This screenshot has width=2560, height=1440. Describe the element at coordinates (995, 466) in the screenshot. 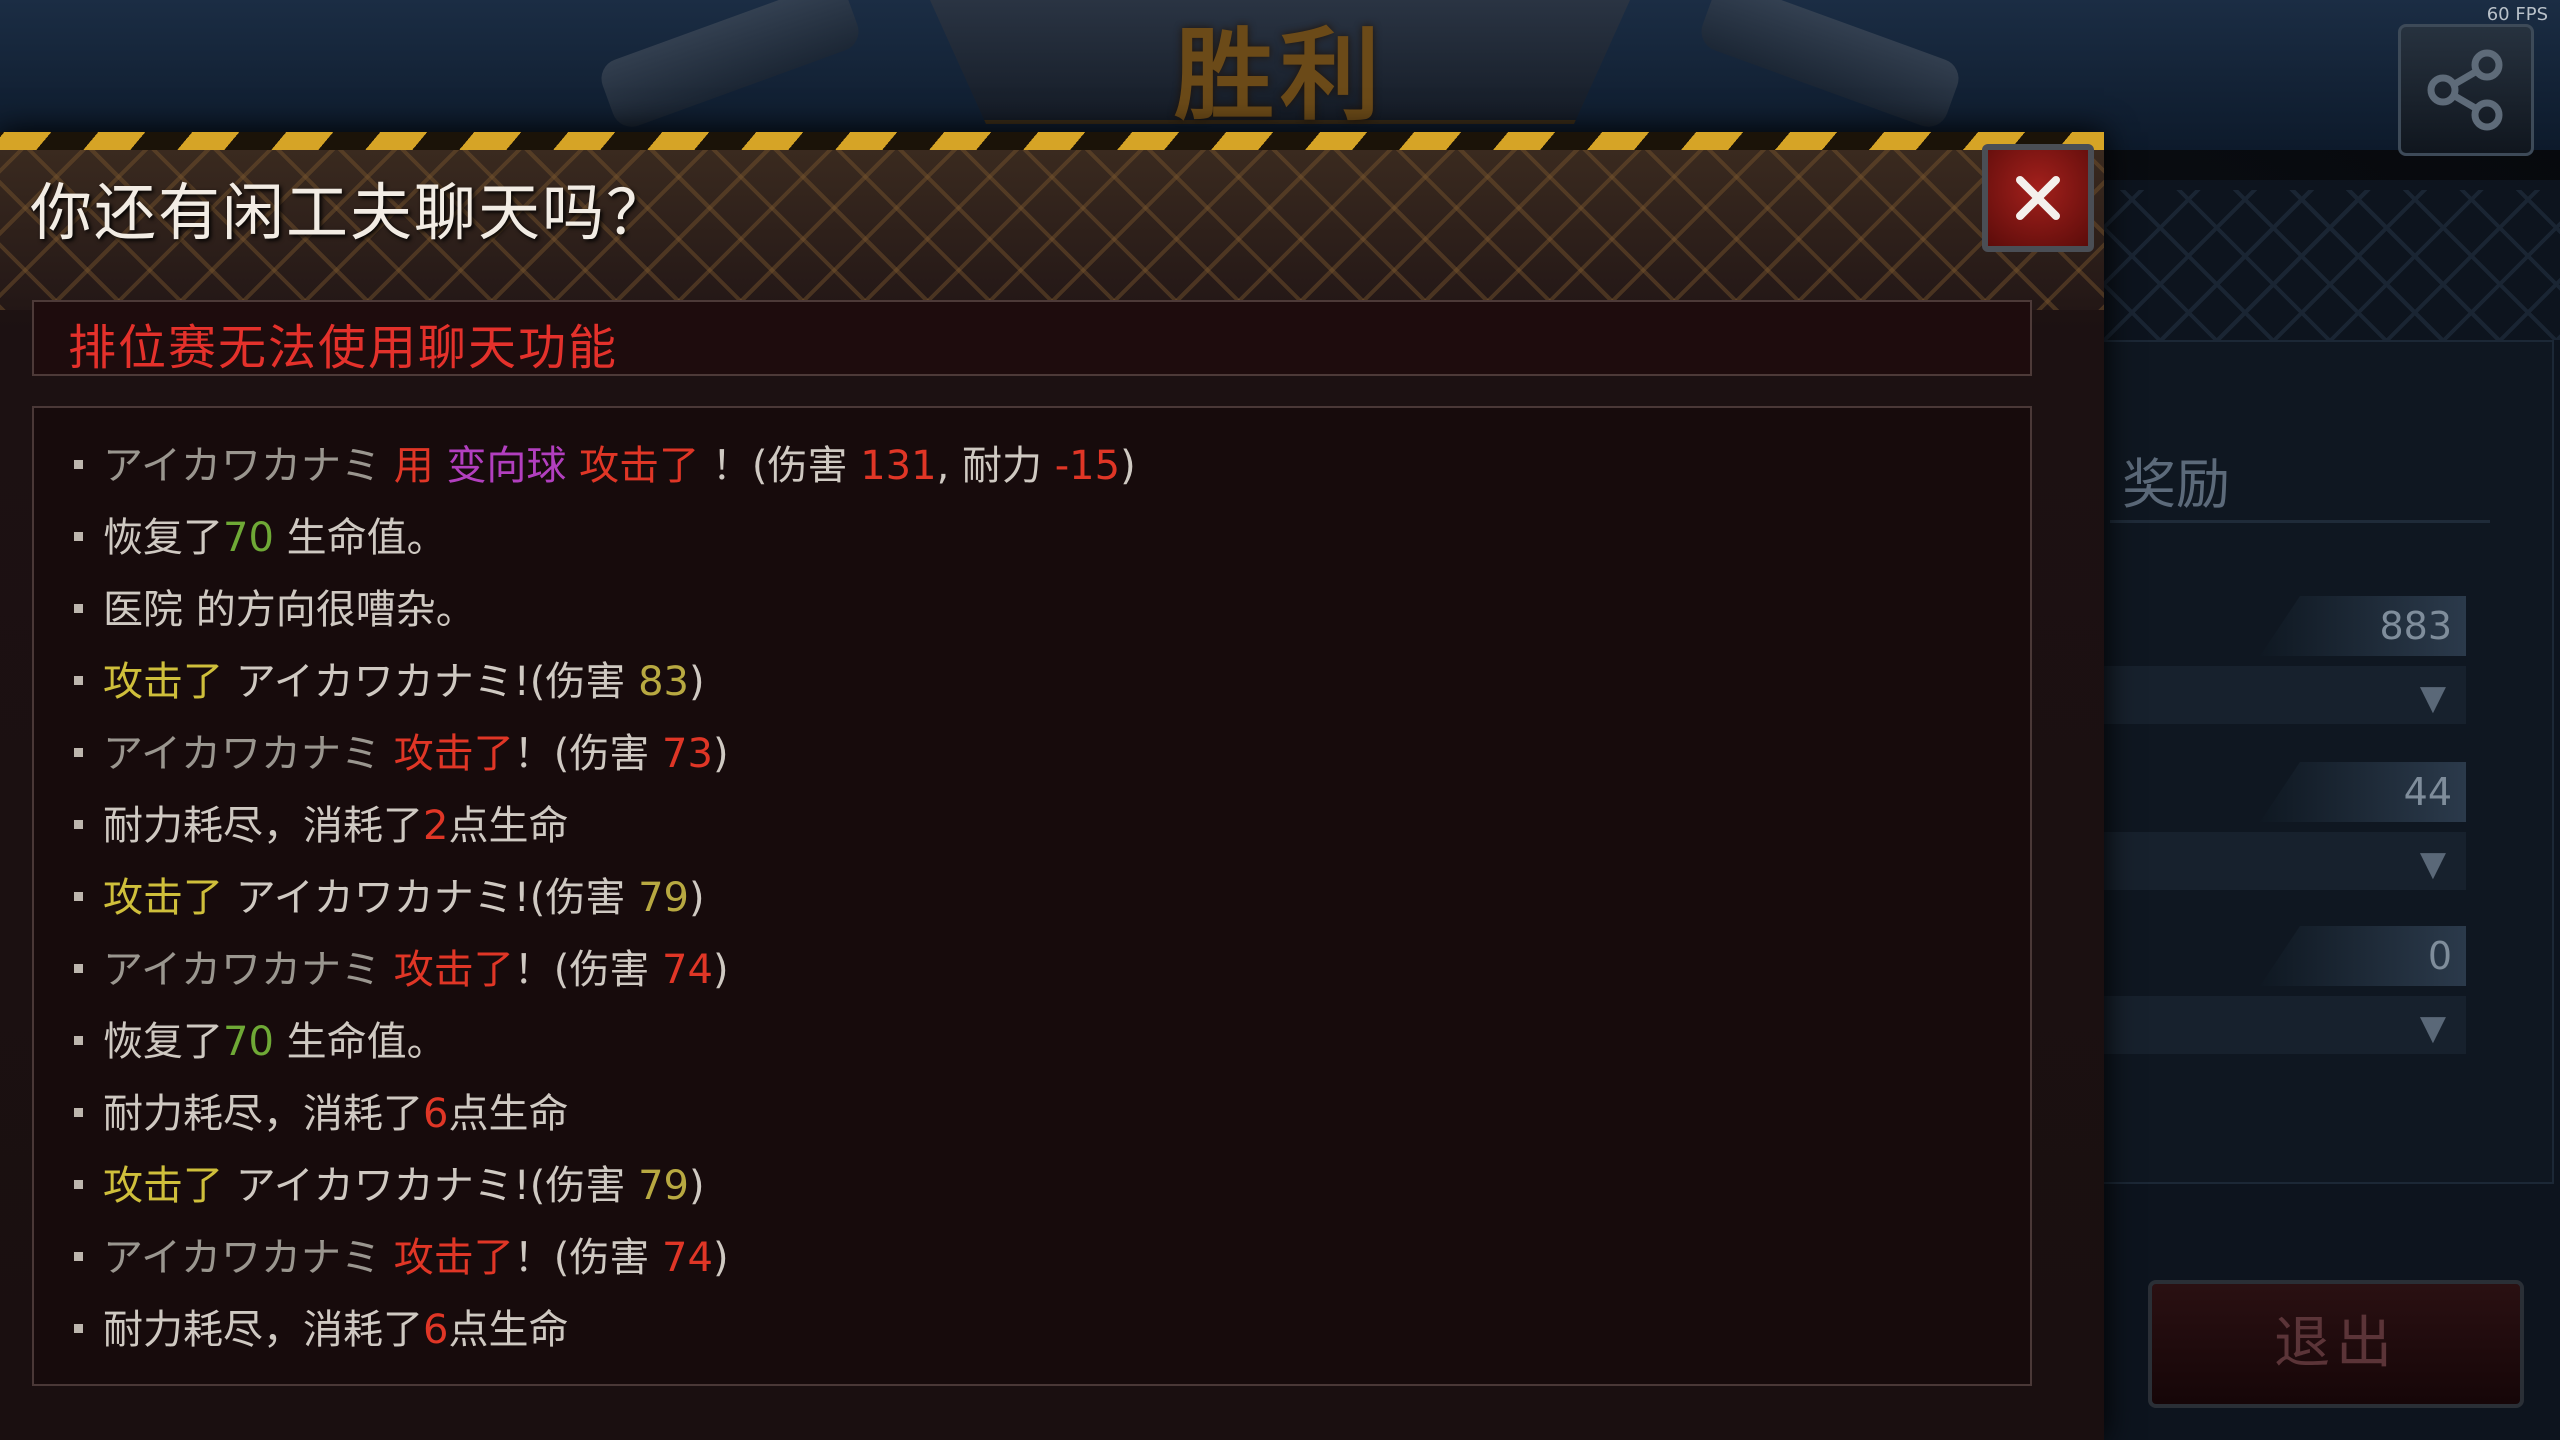

I see `log-text: , 耐力` at that location.